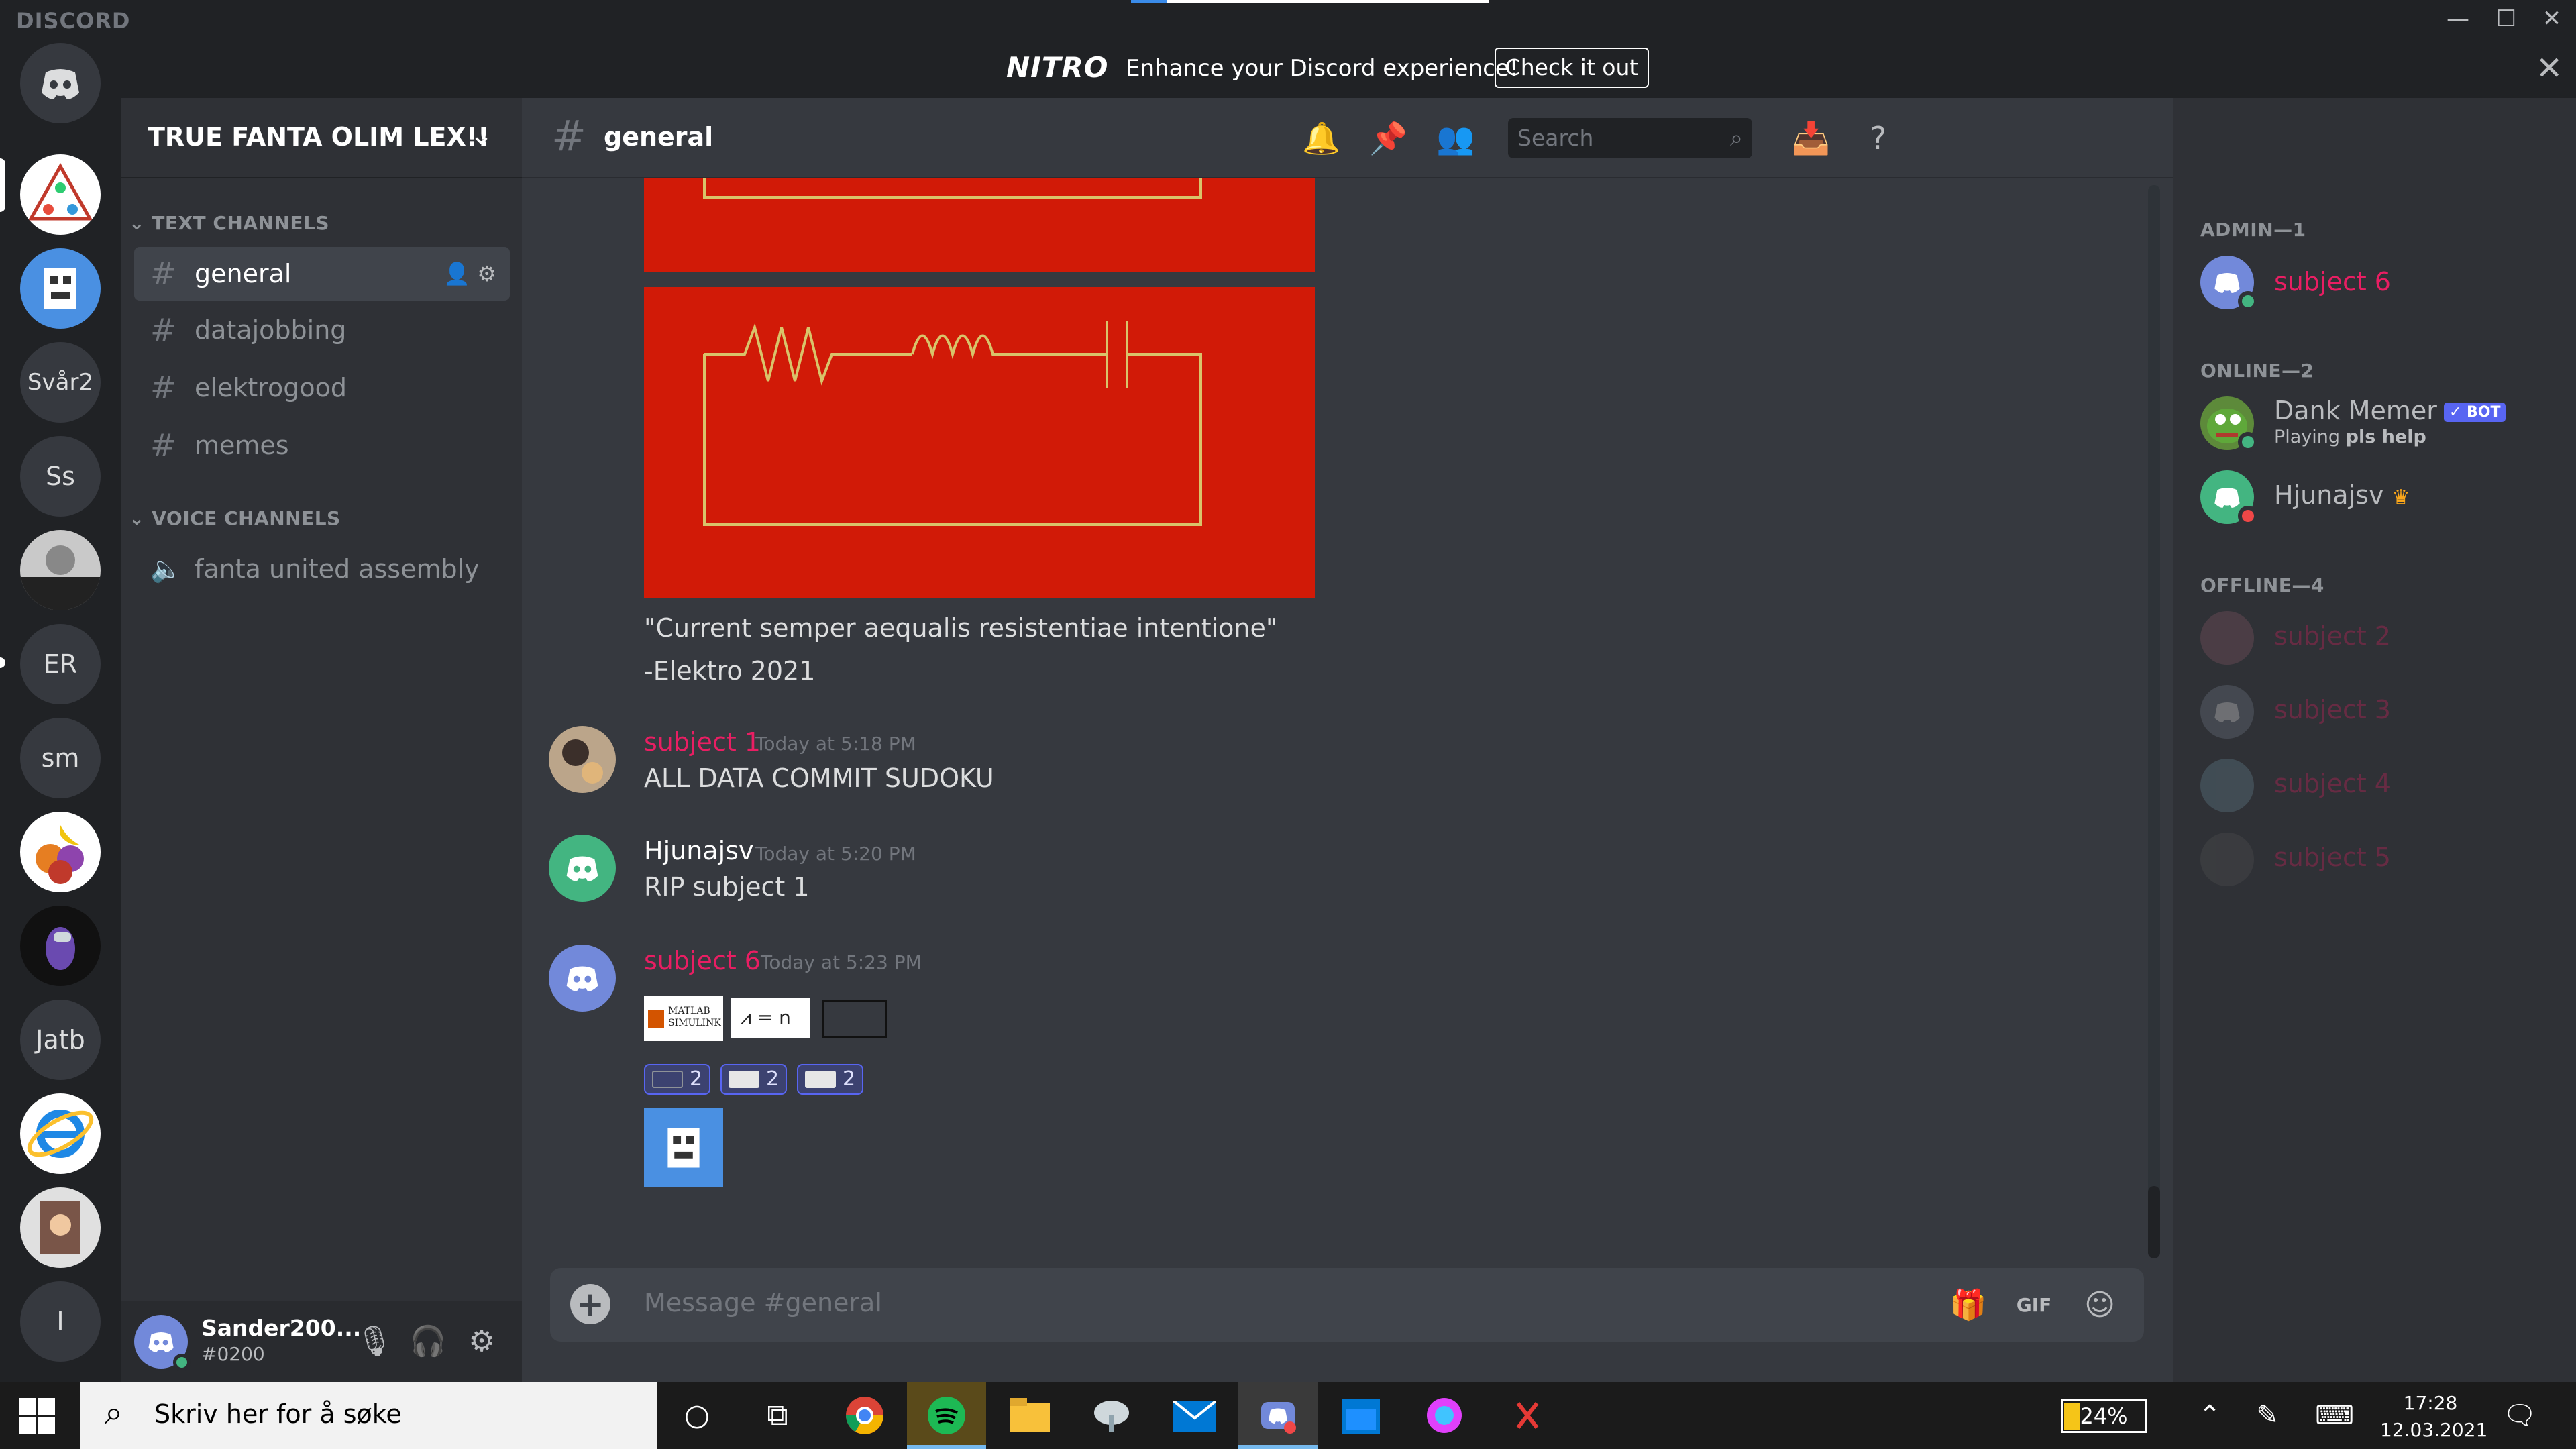 This screenshot has width=2576, height=1449. What do you see at coordinates (2506, 19) in the screenshot?
I see `maximize-button: ☐` at bounding box center [2506, 19].